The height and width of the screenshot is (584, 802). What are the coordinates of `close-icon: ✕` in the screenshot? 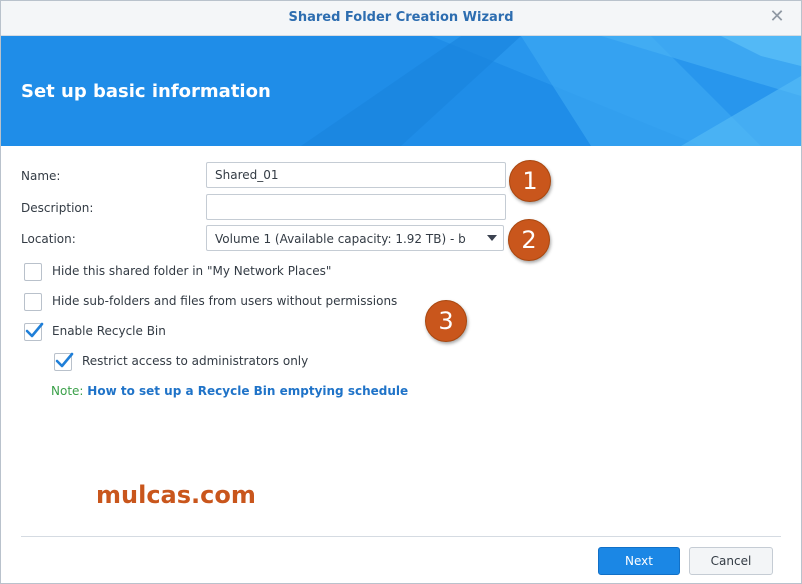 It's located at (777, 17).